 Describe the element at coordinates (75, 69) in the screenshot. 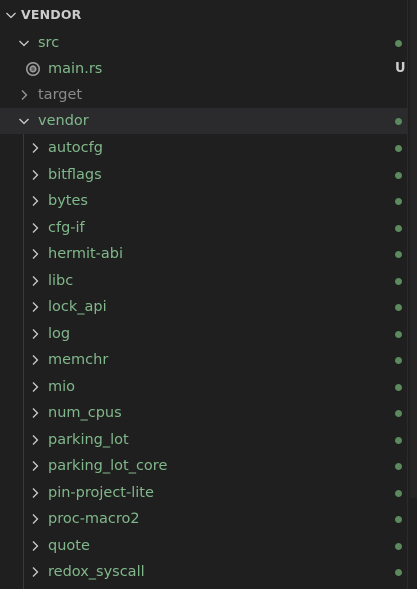

I see `tree-item-label: main.rs` at that location.